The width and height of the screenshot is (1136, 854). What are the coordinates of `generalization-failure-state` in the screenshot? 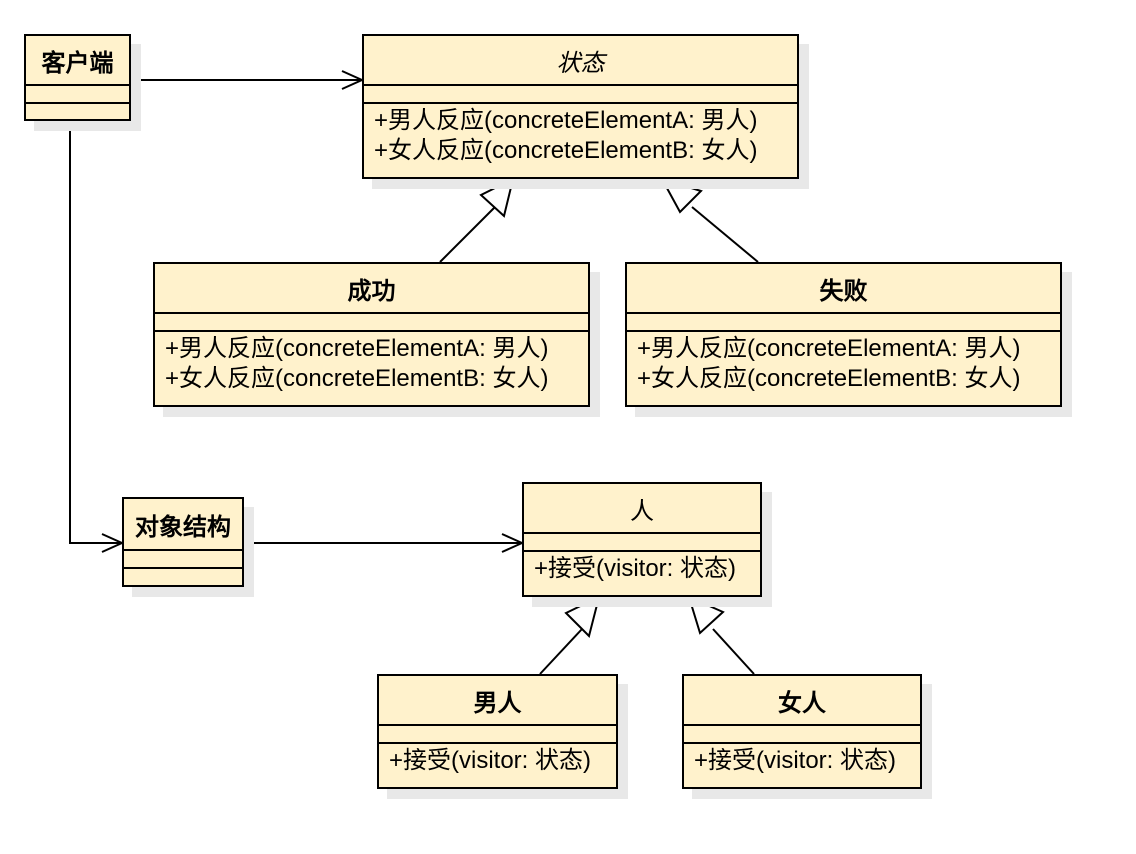 It's located at (709, 220).